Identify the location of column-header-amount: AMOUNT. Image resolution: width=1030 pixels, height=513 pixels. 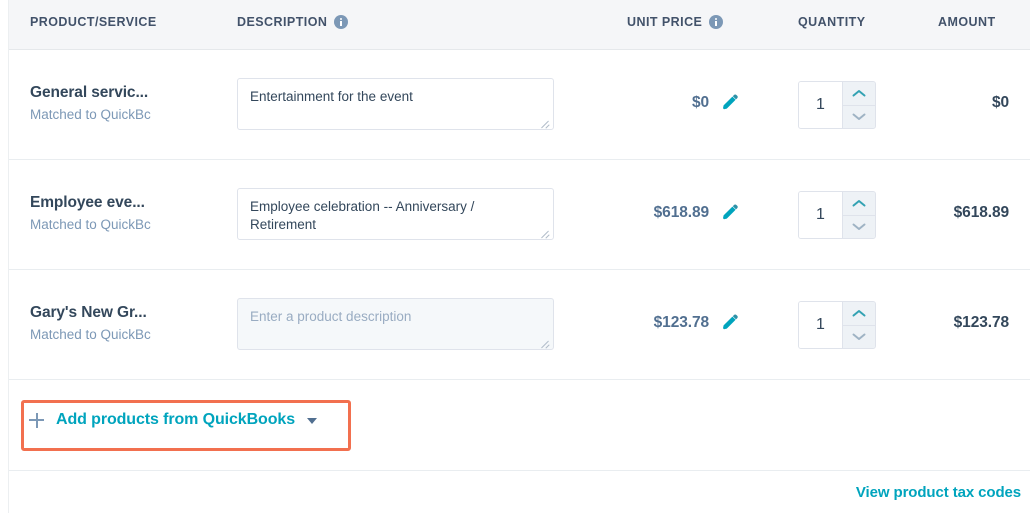
(967, 22).